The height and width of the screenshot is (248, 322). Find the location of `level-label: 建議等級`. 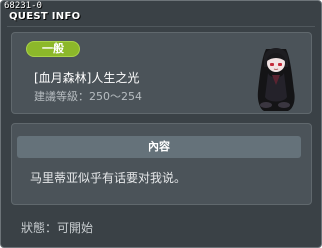

level-label: 建議等級 is located at coordinates (56, 96).